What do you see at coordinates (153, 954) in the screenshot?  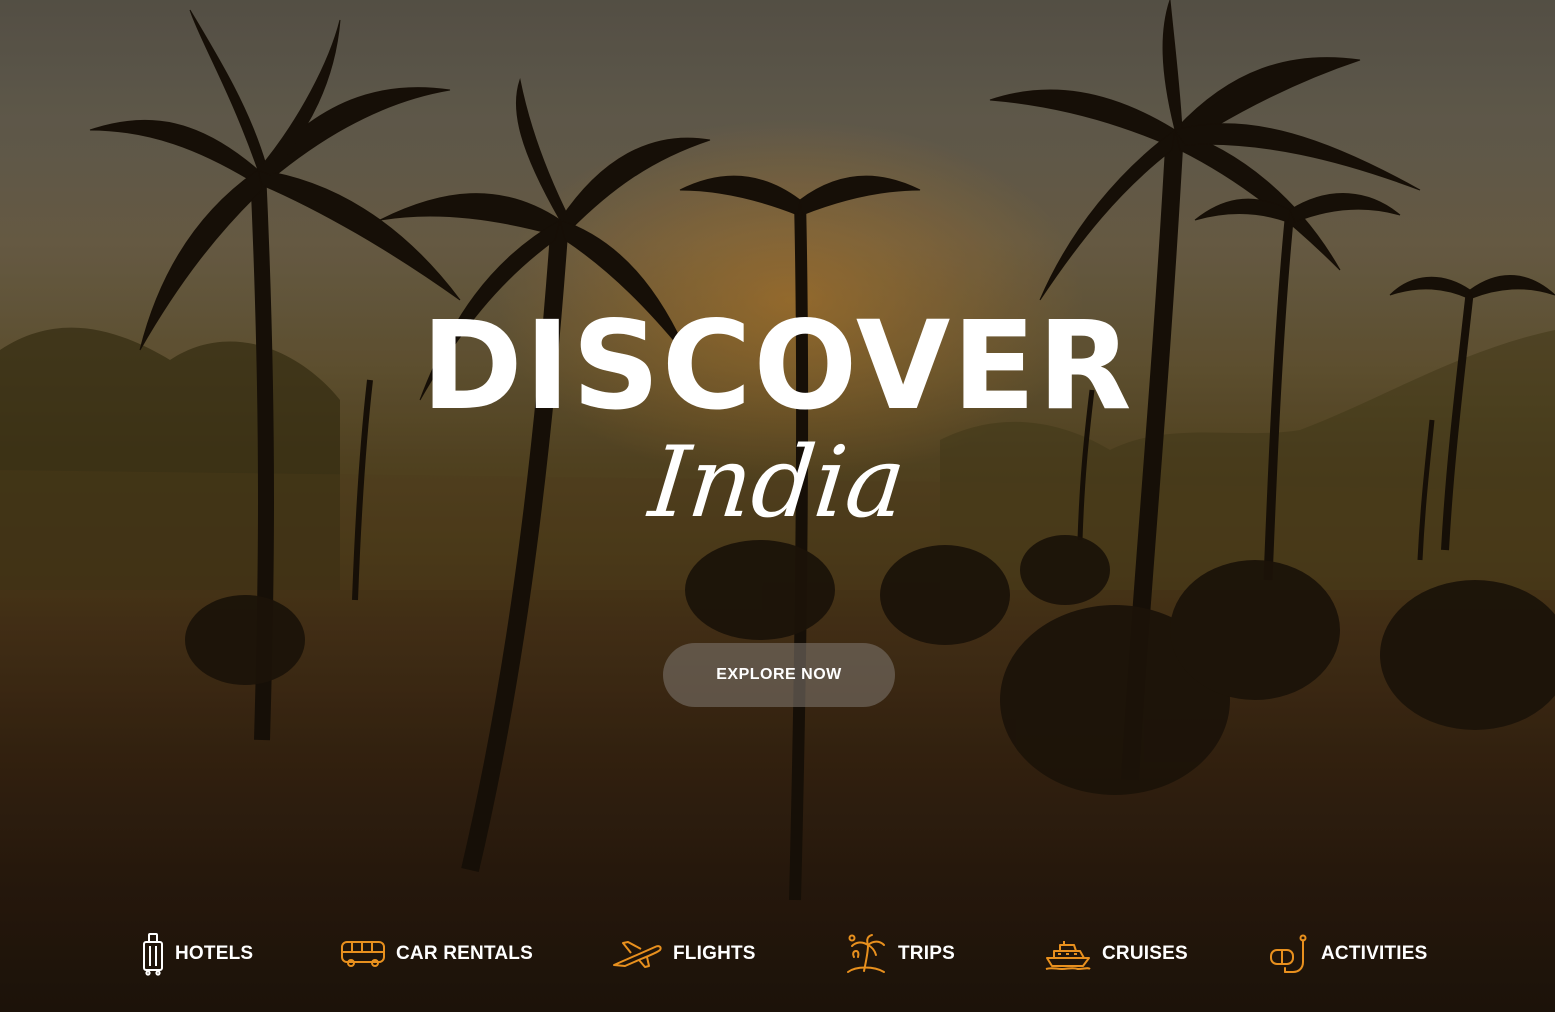 I see `luggage-icon` at bounding box center [153, 954].